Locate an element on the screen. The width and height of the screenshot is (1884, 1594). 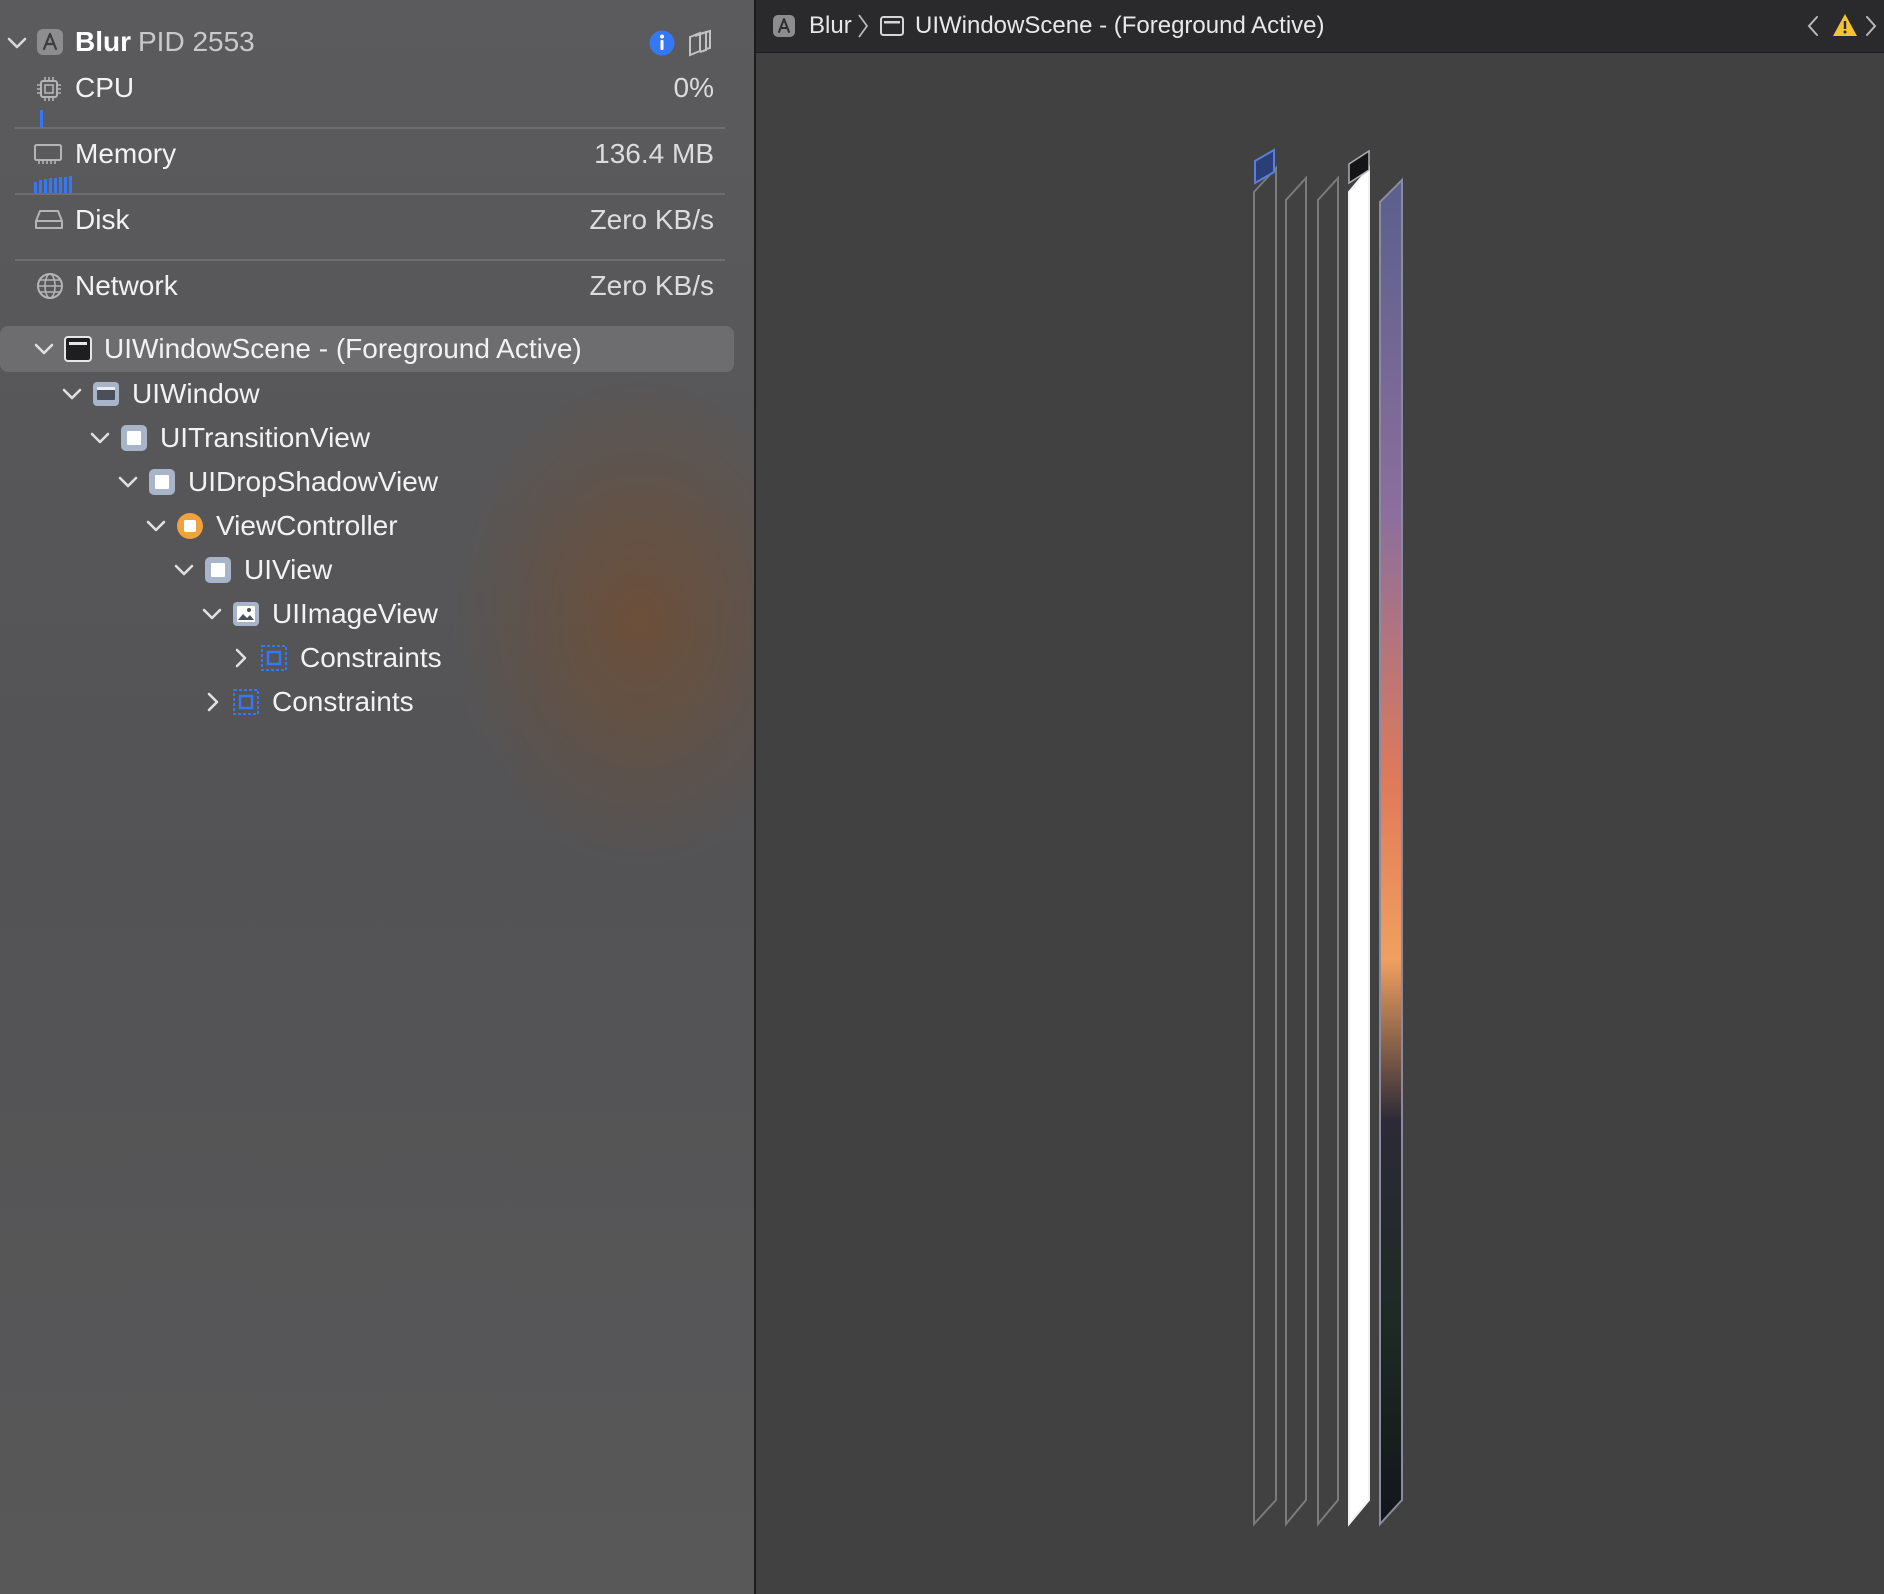
memory-icon is located at coordinates (48, 154).